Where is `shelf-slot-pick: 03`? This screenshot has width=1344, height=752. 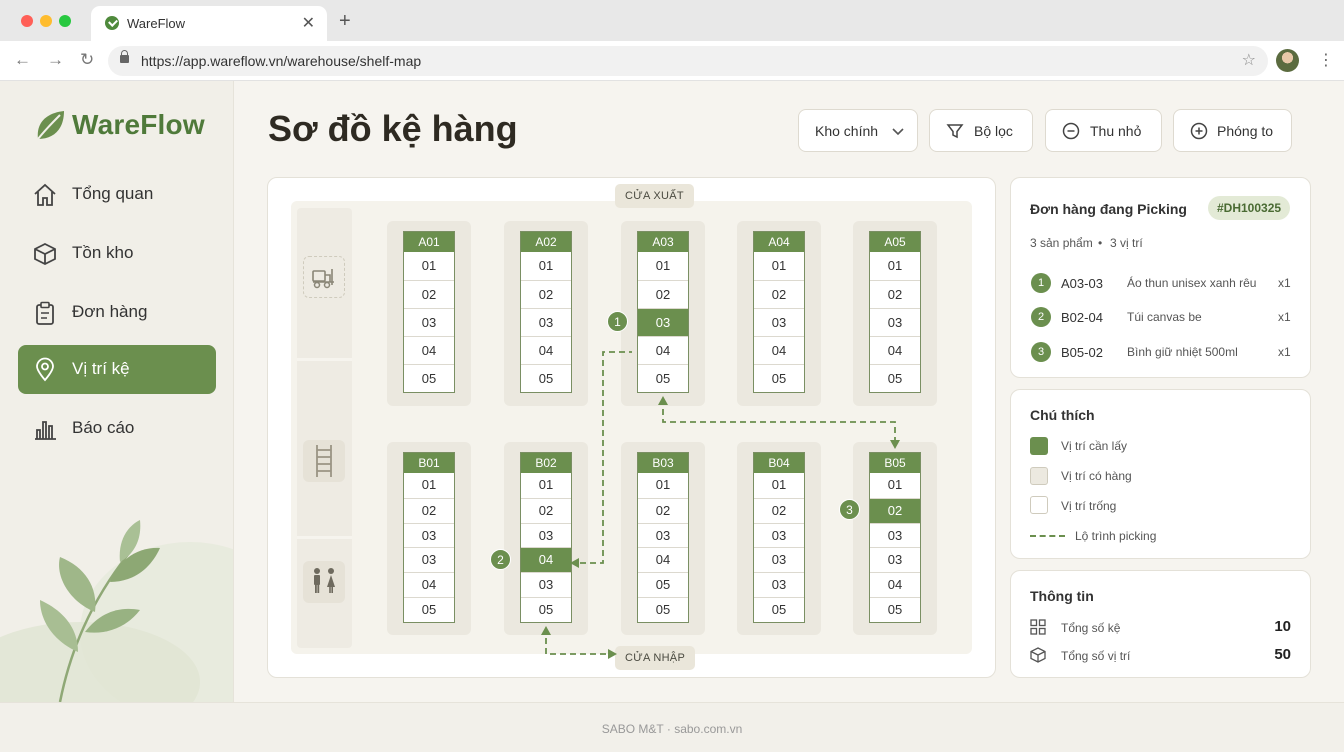
shelf-slot-pick: 03 is located at coordinates (663, 322).